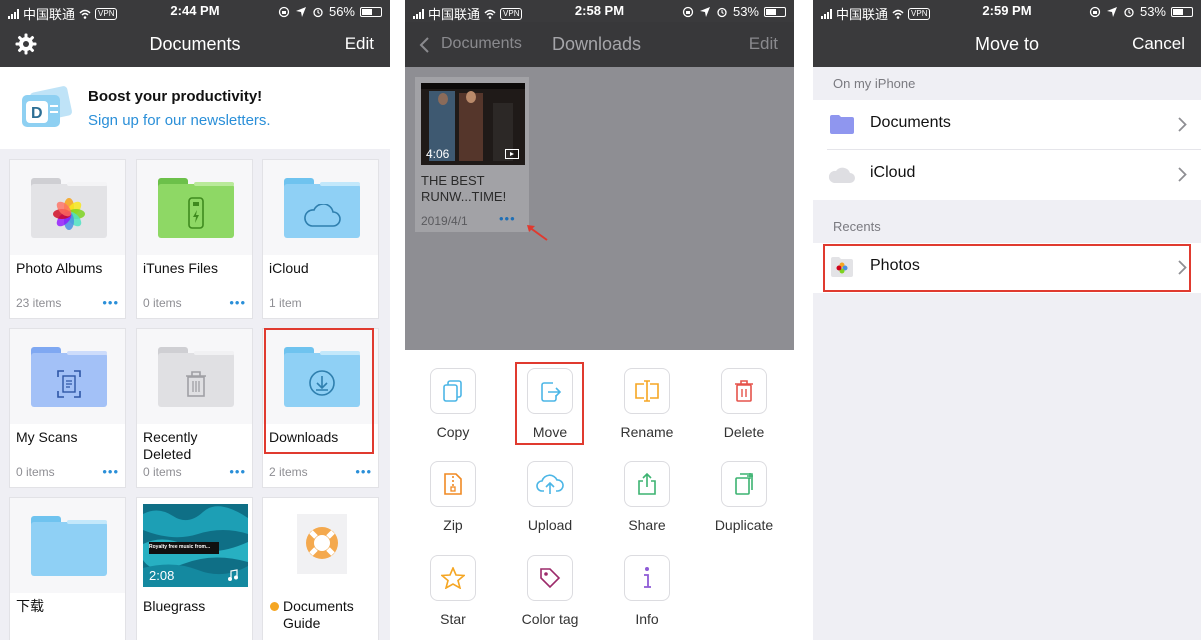 This screenshot has height=640, width=1201. Describe the element at coordinates (318, 614) in the screenshot. I see `tile-name: Documents Guide` at that location.